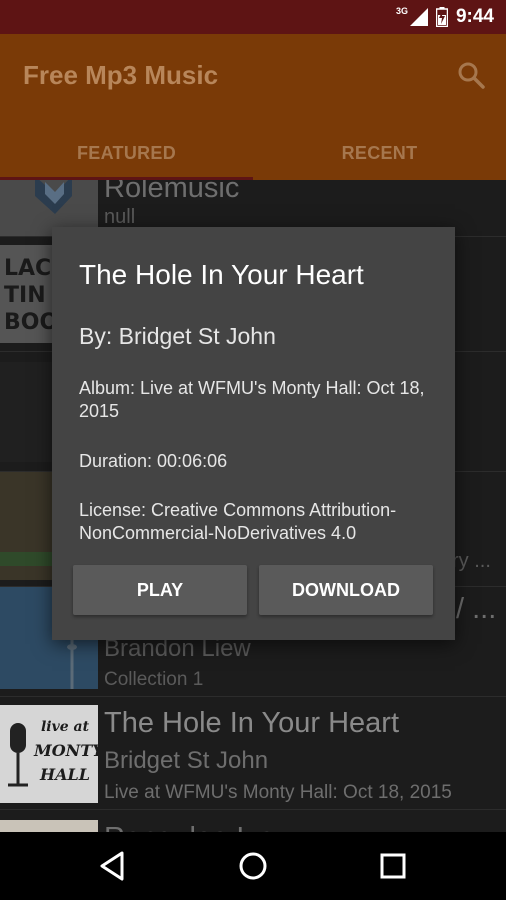  What do you see at coordinates (120, 217) in the screenshot?
I see `song-artist: null` at bounding box center [120, 217].